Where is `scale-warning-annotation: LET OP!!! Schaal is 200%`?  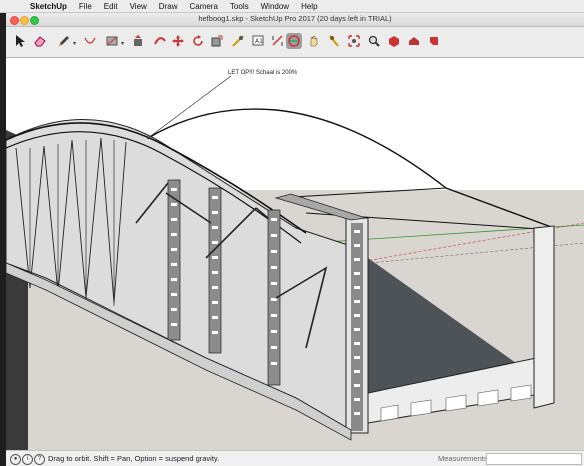 scale-warning-annotation: LET OP!!! Schaal is 200% is located at coordinates (262, 73).